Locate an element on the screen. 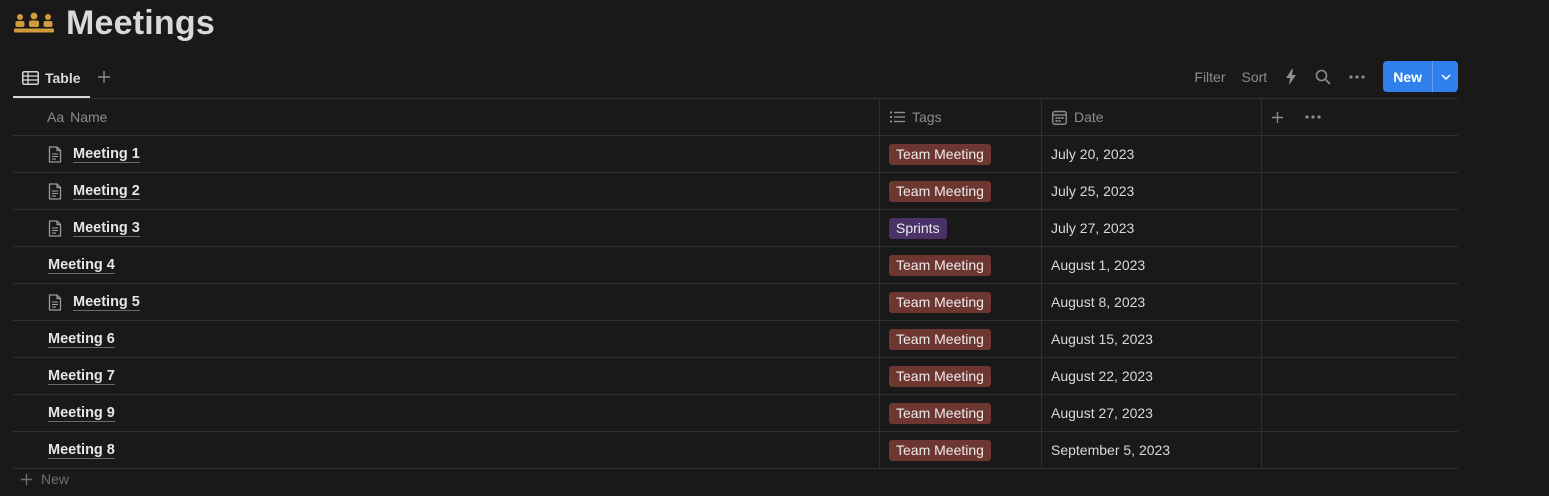 This screenshot has height=496, width=1549. date-cell: August 22, 2023 is located at coordinates (1151, 376).